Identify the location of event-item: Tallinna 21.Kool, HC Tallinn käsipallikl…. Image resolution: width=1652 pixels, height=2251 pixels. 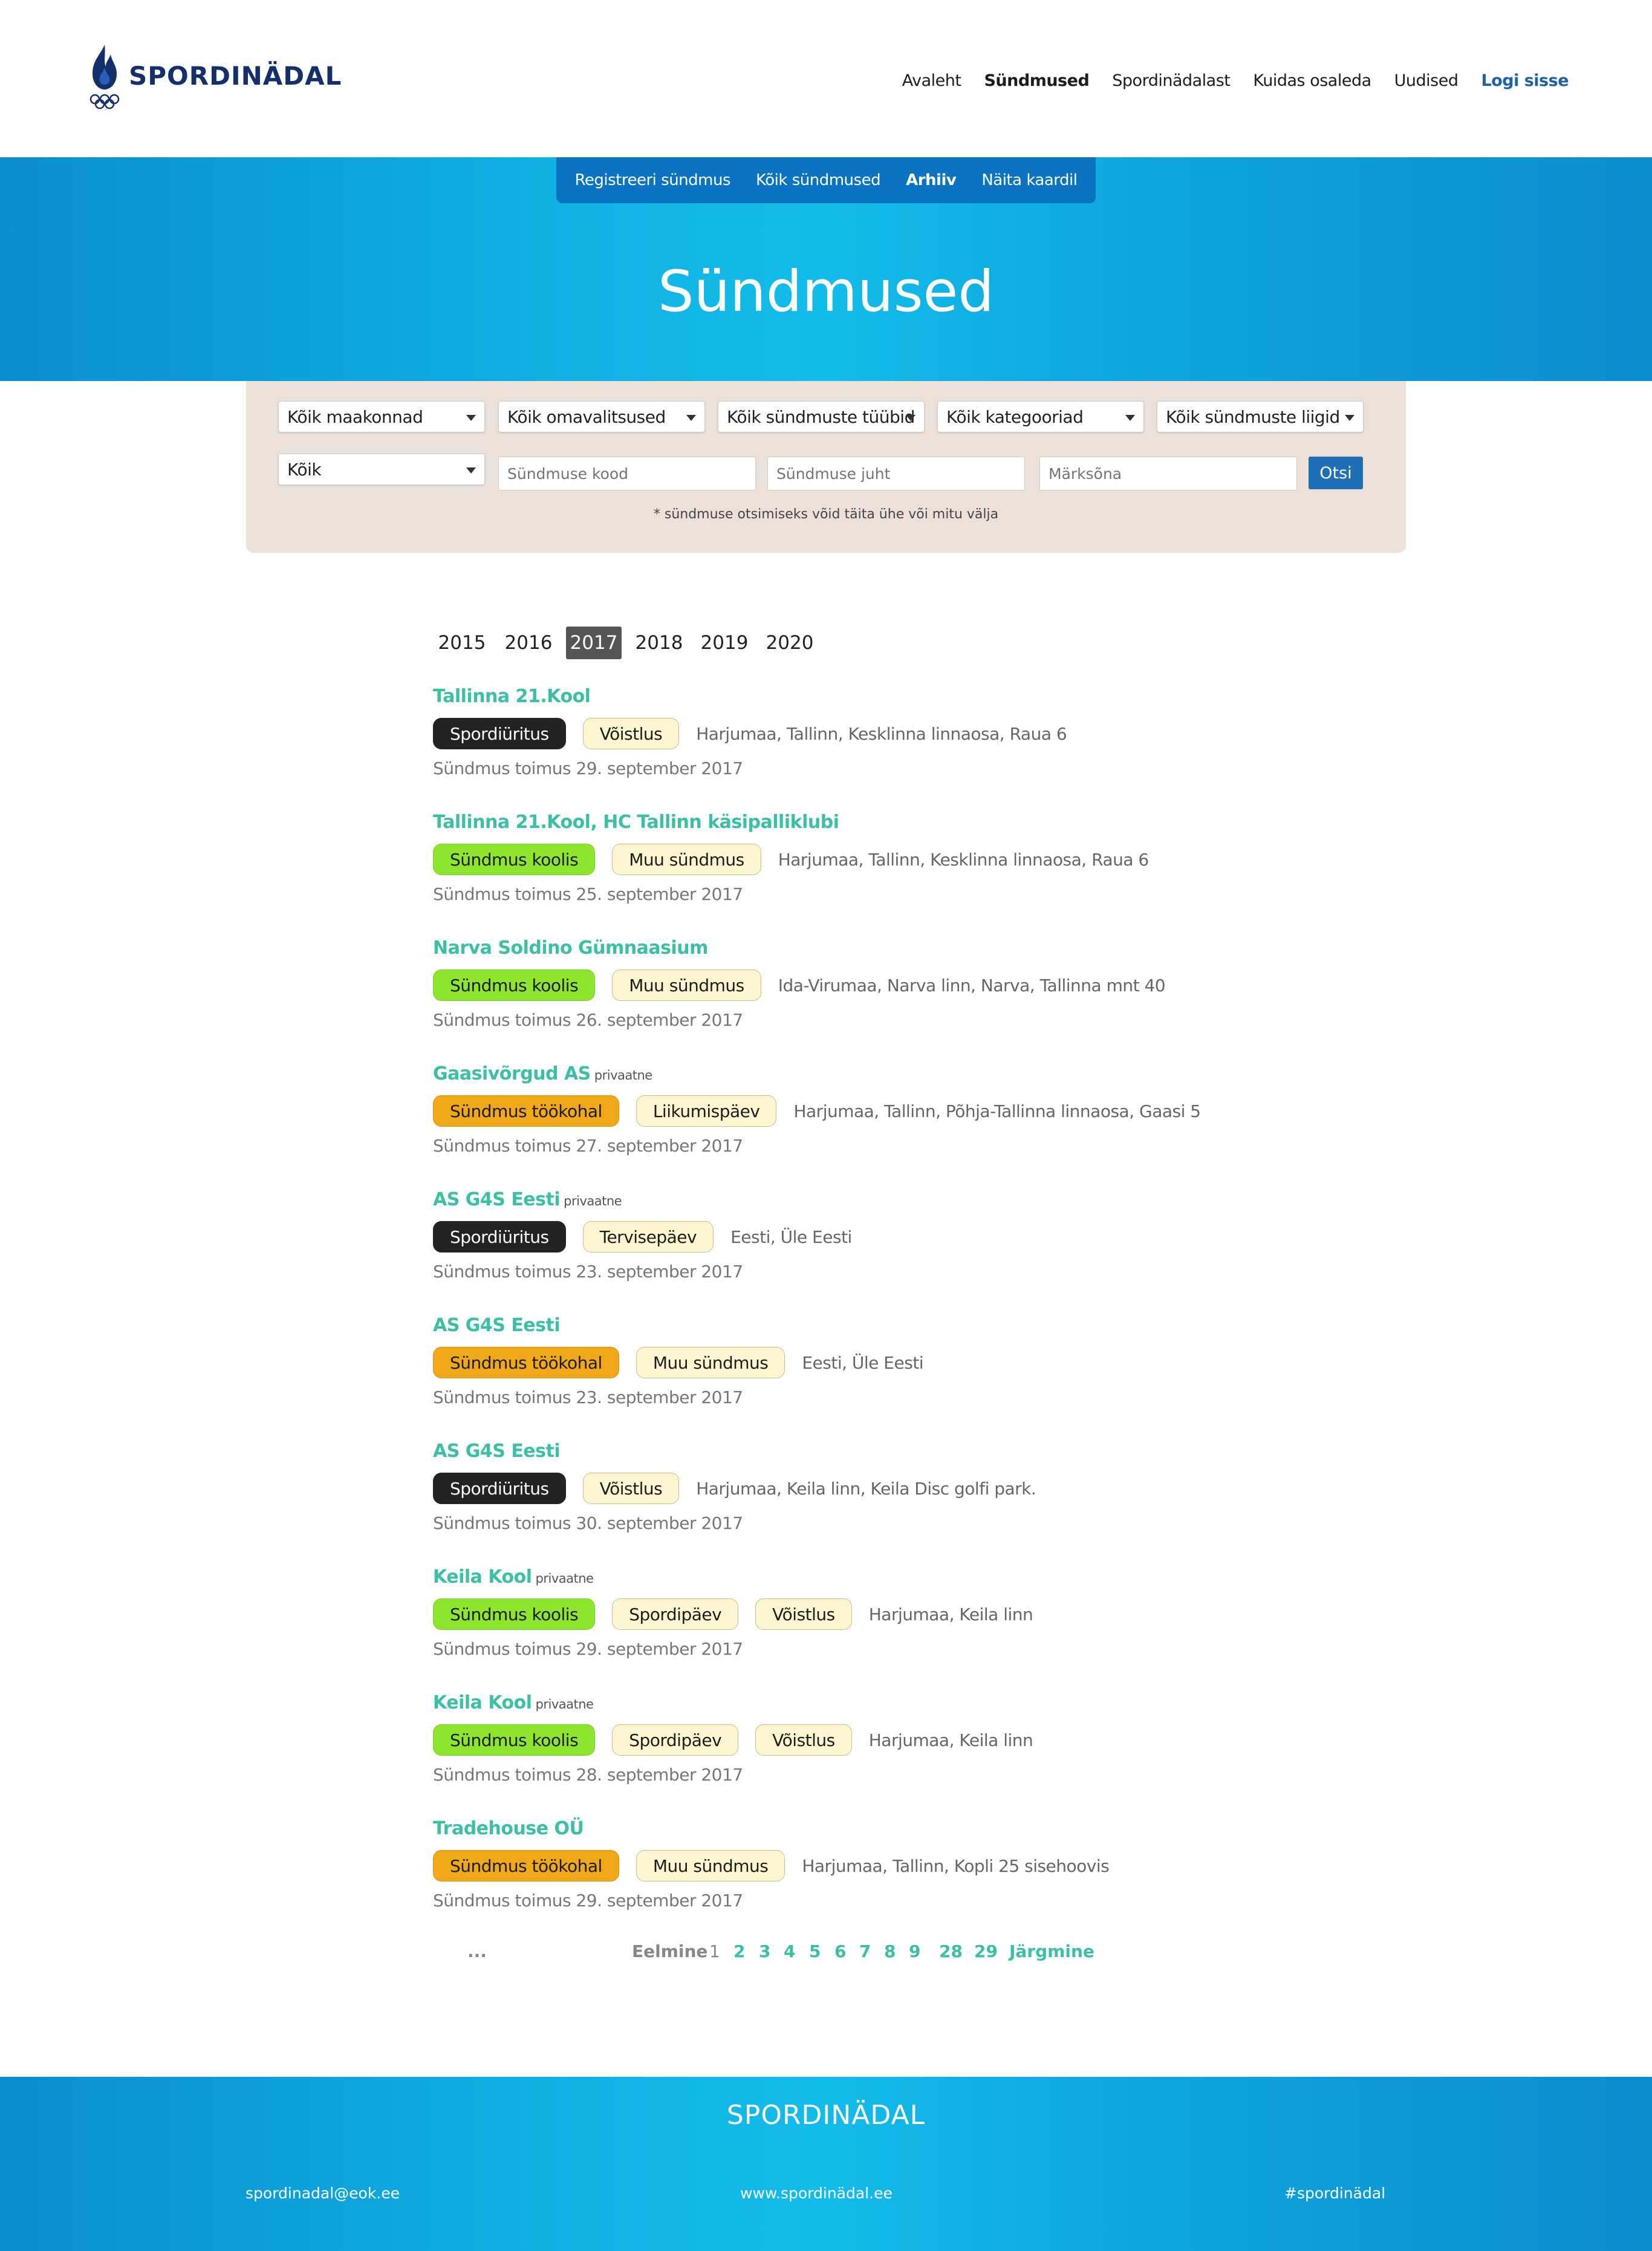
(791, 857).